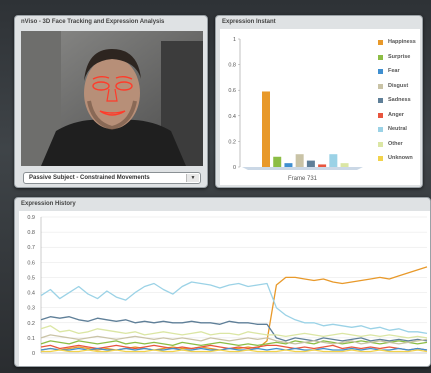 This screenshot has width=431, height=373. What do you see at coordinates (266, 129) in the screenshot?
I see `bar-happiness` at bounding box center [266, 129].